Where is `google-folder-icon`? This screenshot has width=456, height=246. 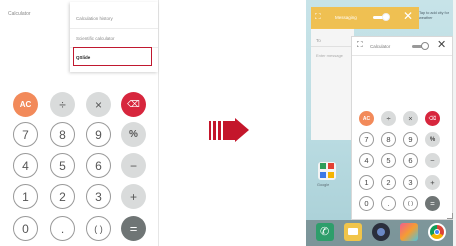 google-folder-icon is located at coordinates (327, 171).